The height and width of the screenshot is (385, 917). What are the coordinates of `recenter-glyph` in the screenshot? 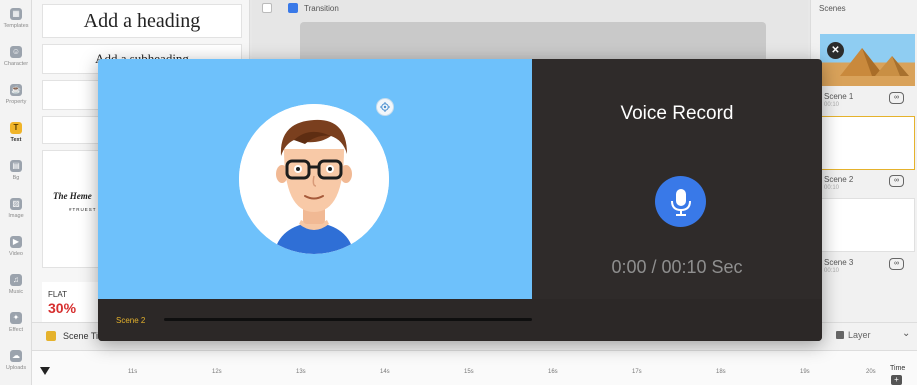 It's located at (385, 107).